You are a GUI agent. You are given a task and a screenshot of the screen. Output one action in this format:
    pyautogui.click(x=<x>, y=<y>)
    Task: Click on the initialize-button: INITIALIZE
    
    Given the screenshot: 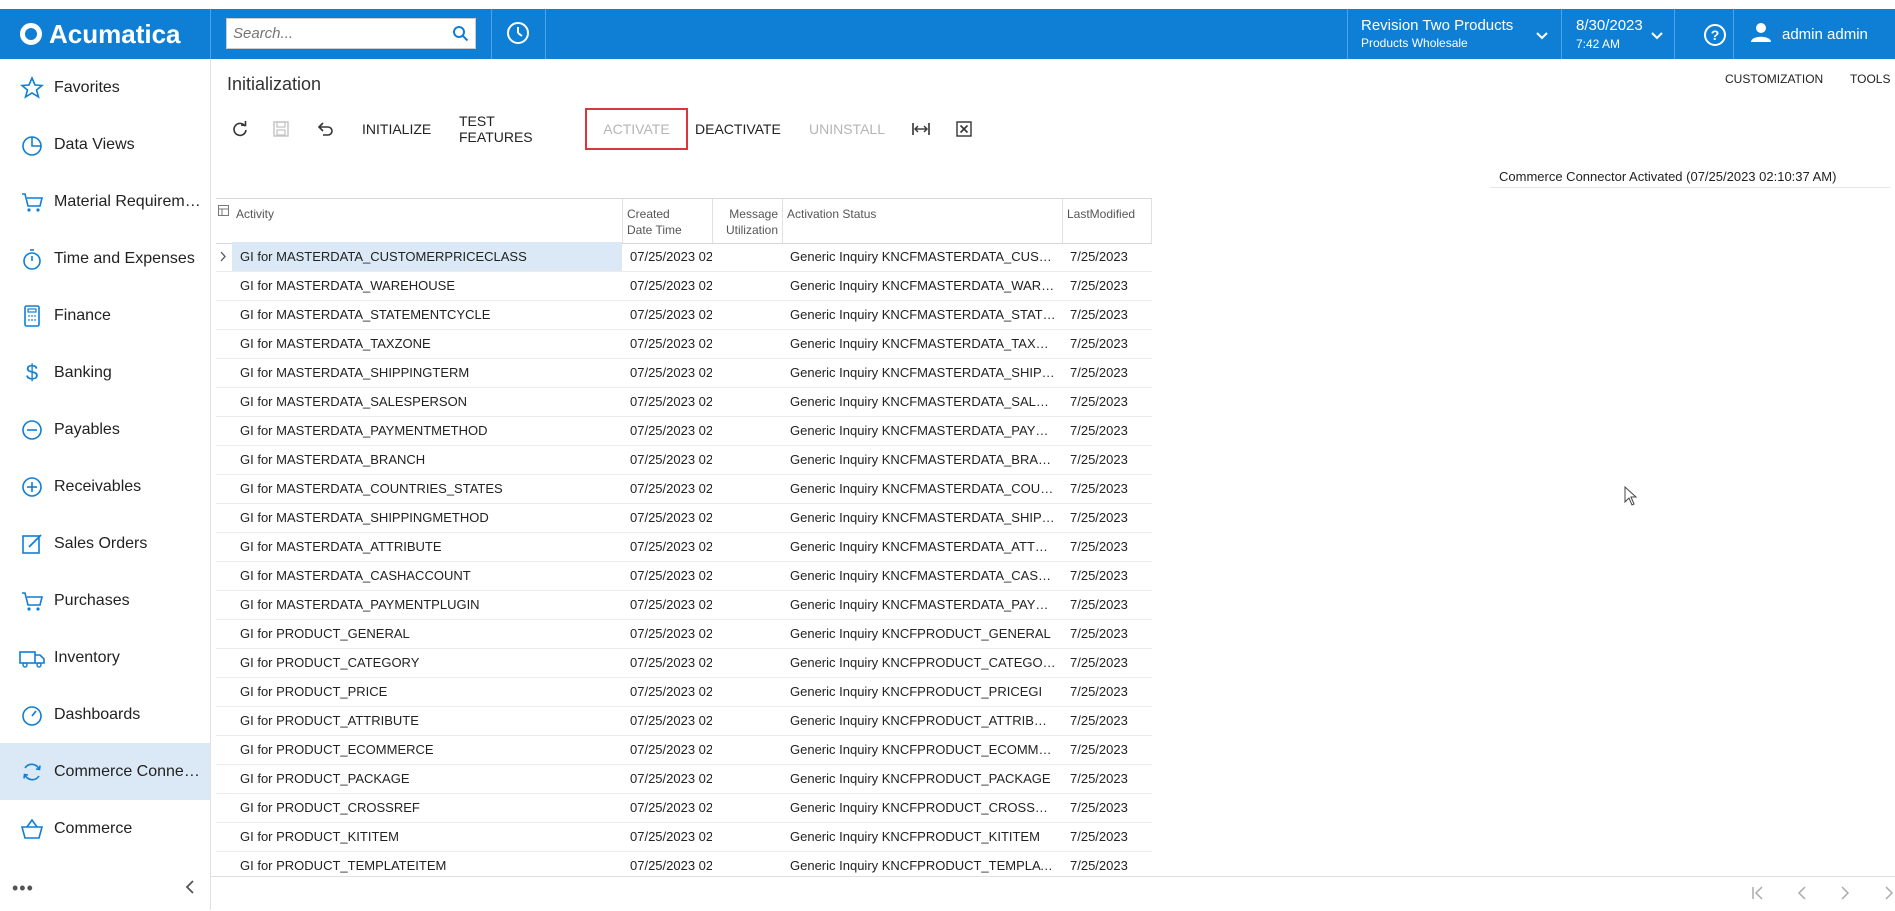 What is the action you would take?
    pyautogui.click(x=396, y=129)
    